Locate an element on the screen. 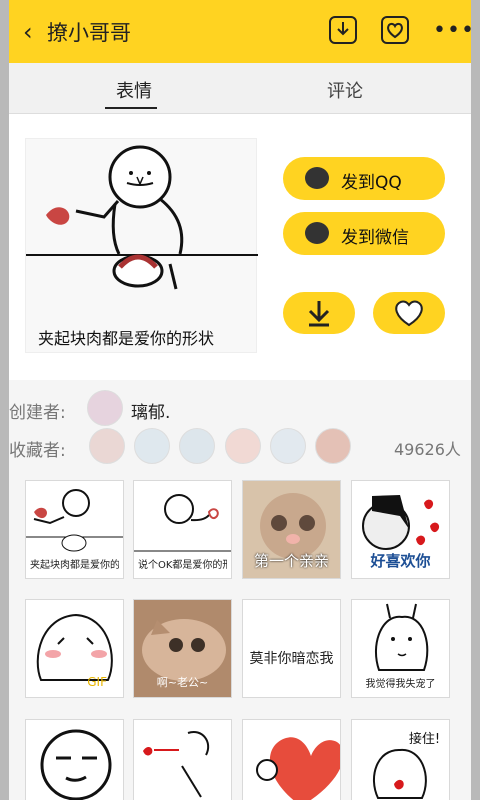 Image resolution: width=480 pixels, height=800 pixels. emoji-preview: 夹起块肉都是爱你的形状 is located at coordinates (141, 245).